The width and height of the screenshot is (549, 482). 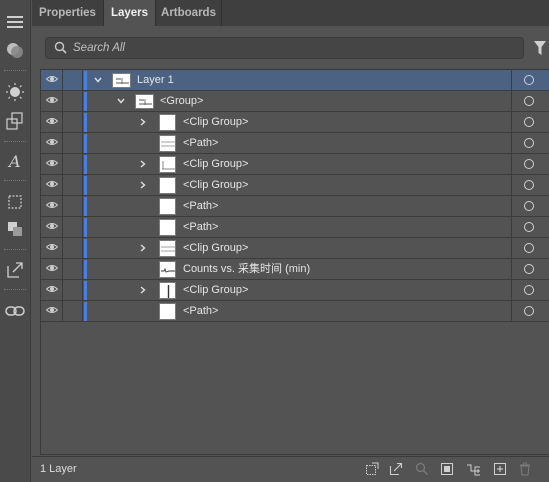 I want to click on layer-name: <Group>, so click(x=181, y=101).